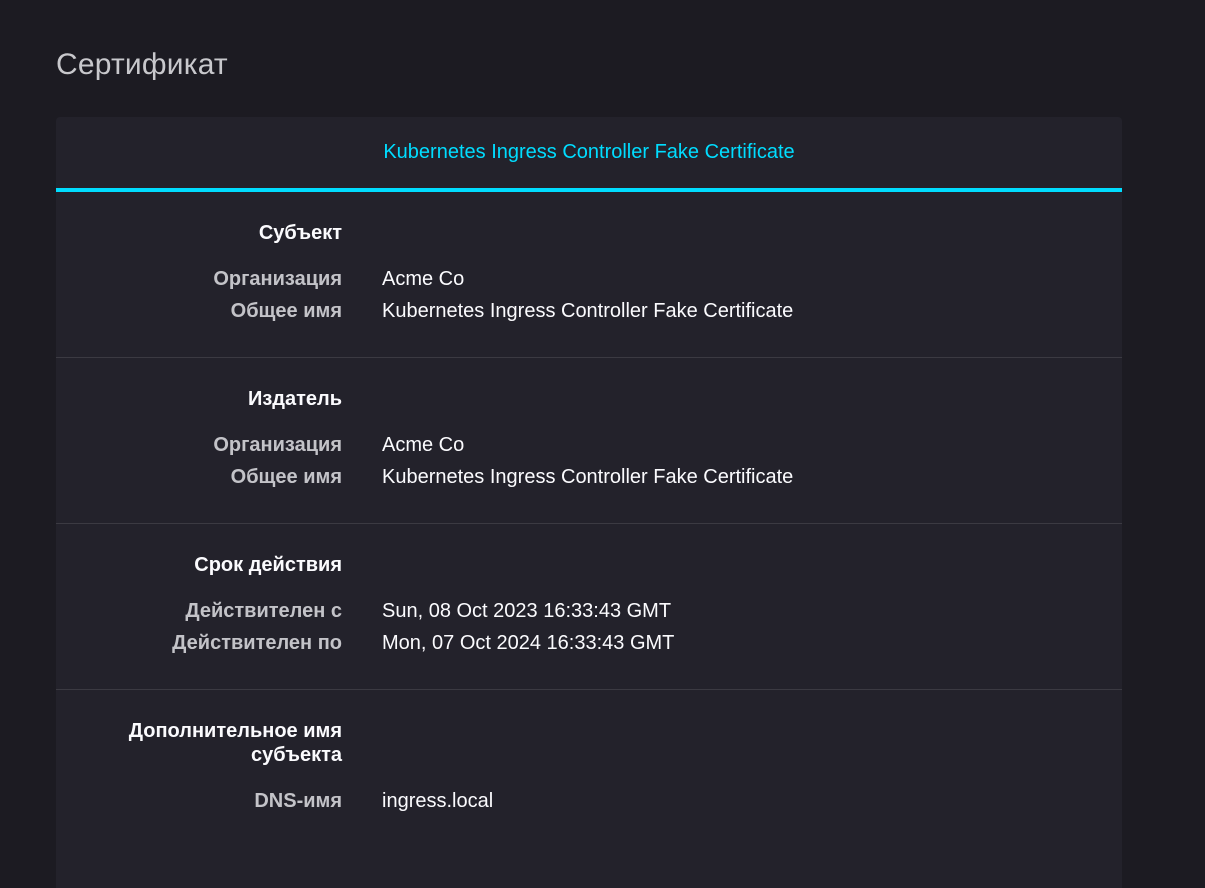 The image size is (1205, 888). What do you see at coordinates (438, 801) in the screenshot?
I see `field-value: ingress.local` at bounding box center [438, 801].